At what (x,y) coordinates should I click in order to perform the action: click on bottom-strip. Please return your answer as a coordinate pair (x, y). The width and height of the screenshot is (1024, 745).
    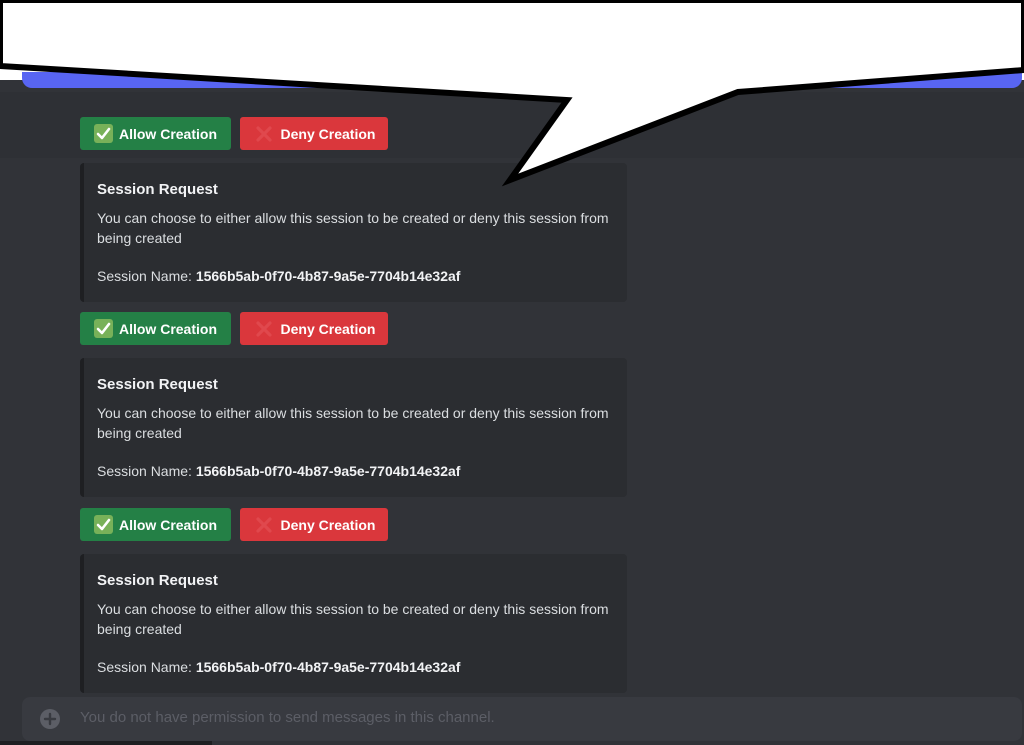
    Looking at the image, I should click on (106, 743).